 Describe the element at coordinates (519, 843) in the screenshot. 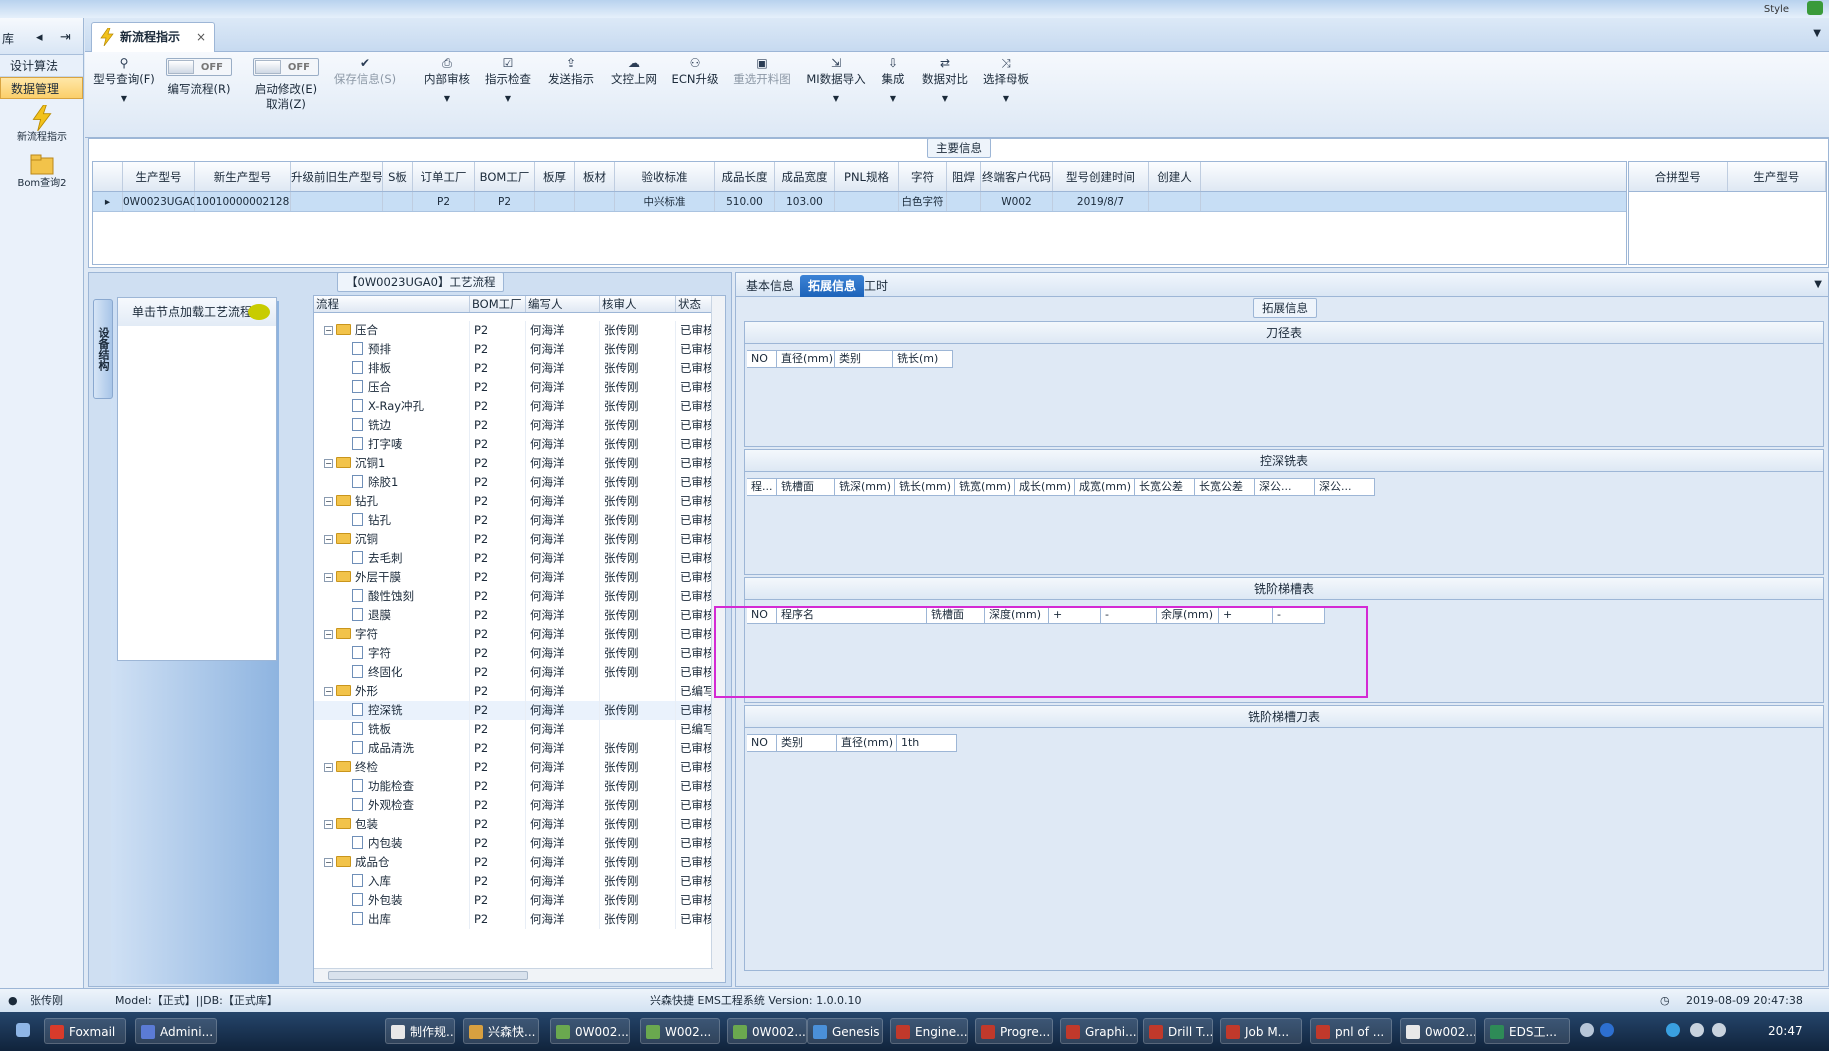

I see `tree-row: 内包装 P2 何海洋 张传刚 已审核` at that location.